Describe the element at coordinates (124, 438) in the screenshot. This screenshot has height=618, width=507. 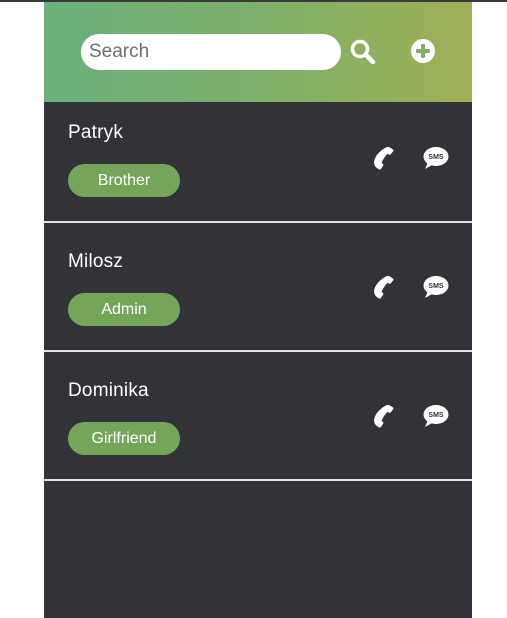
I see `contact-tag-badge: Girlfriend` at that location.